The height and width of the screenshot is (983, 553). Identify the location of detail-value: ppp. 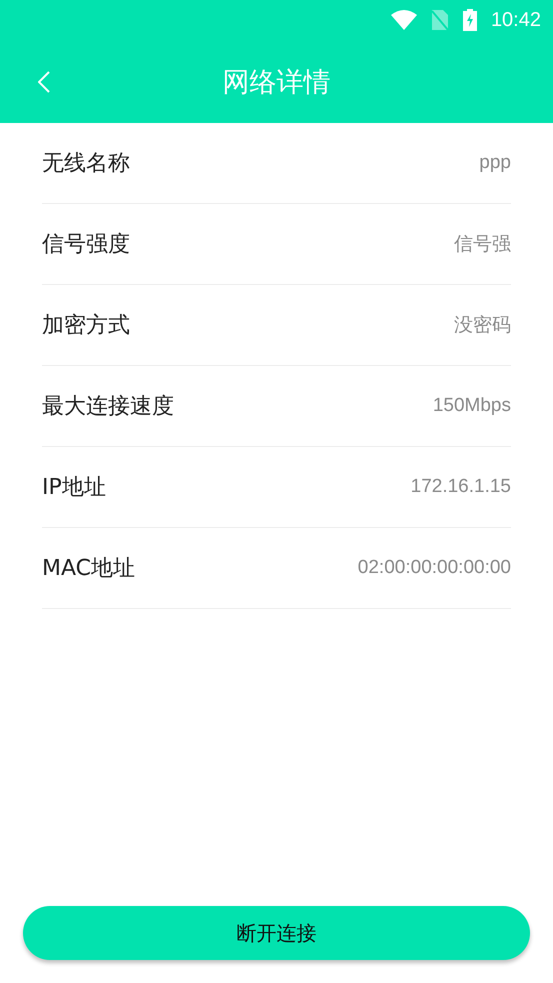
(495, 163).